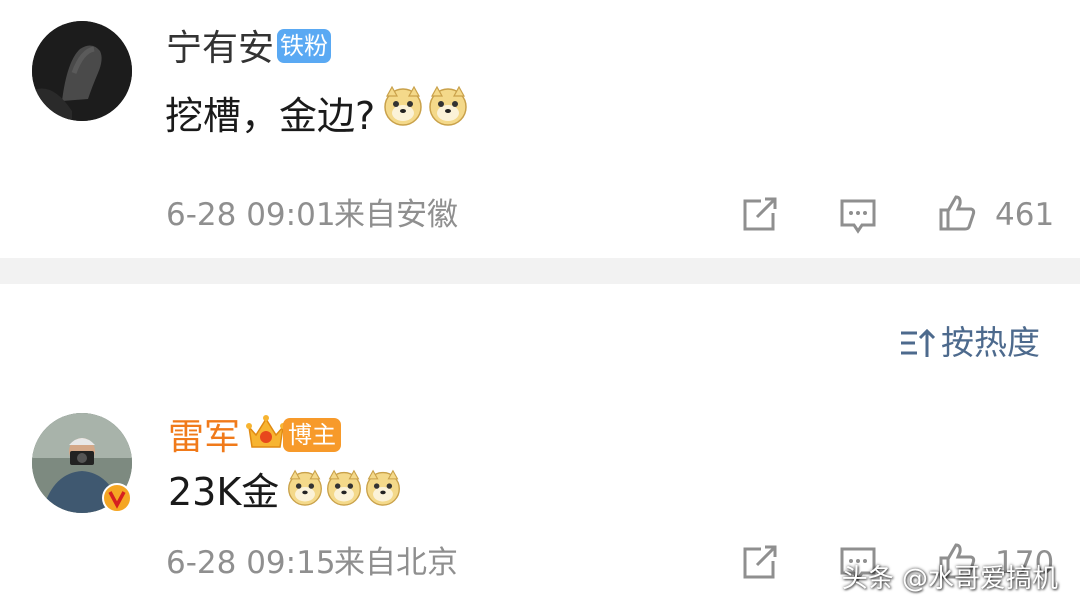 The image size is (1080, 613). I want to click on username: 宁有安, so click(220, 49).